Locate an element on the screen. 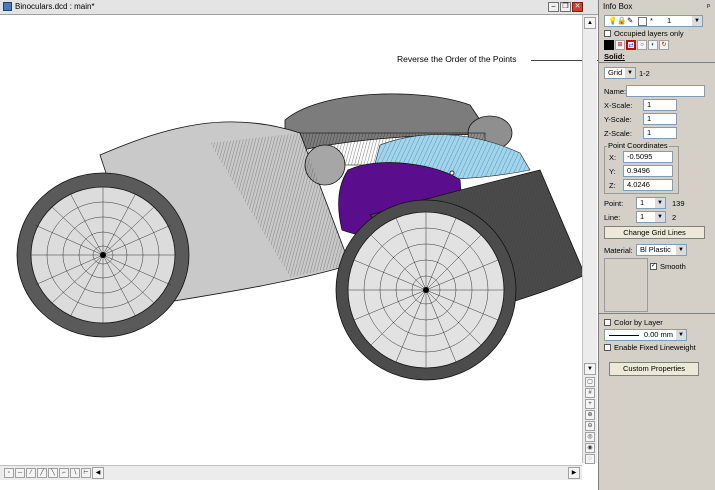 Image resolution: width=715 pixels, height=490 pixels. lineweight-dropdown: 0.00 mm ▼ is located at coordinates (645, 335).